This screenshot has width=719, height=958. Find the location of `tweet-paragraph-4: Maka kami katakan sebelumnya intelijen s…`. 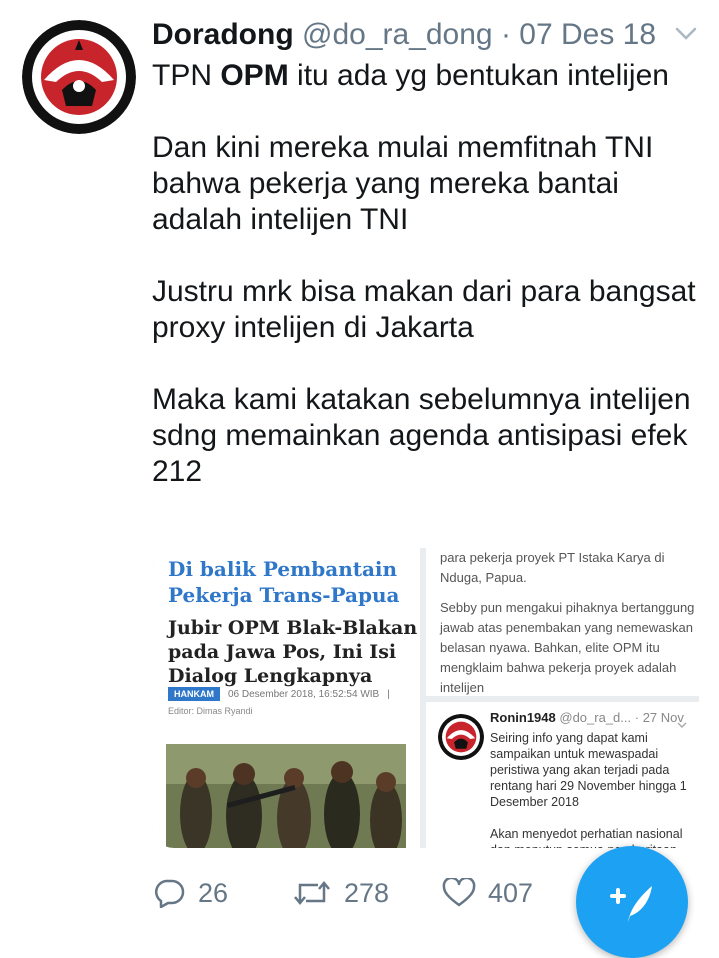

tweet-paragraph-4: Maka kami katakan sebelumnya intelijen s… is located at coordinates (421, 435).